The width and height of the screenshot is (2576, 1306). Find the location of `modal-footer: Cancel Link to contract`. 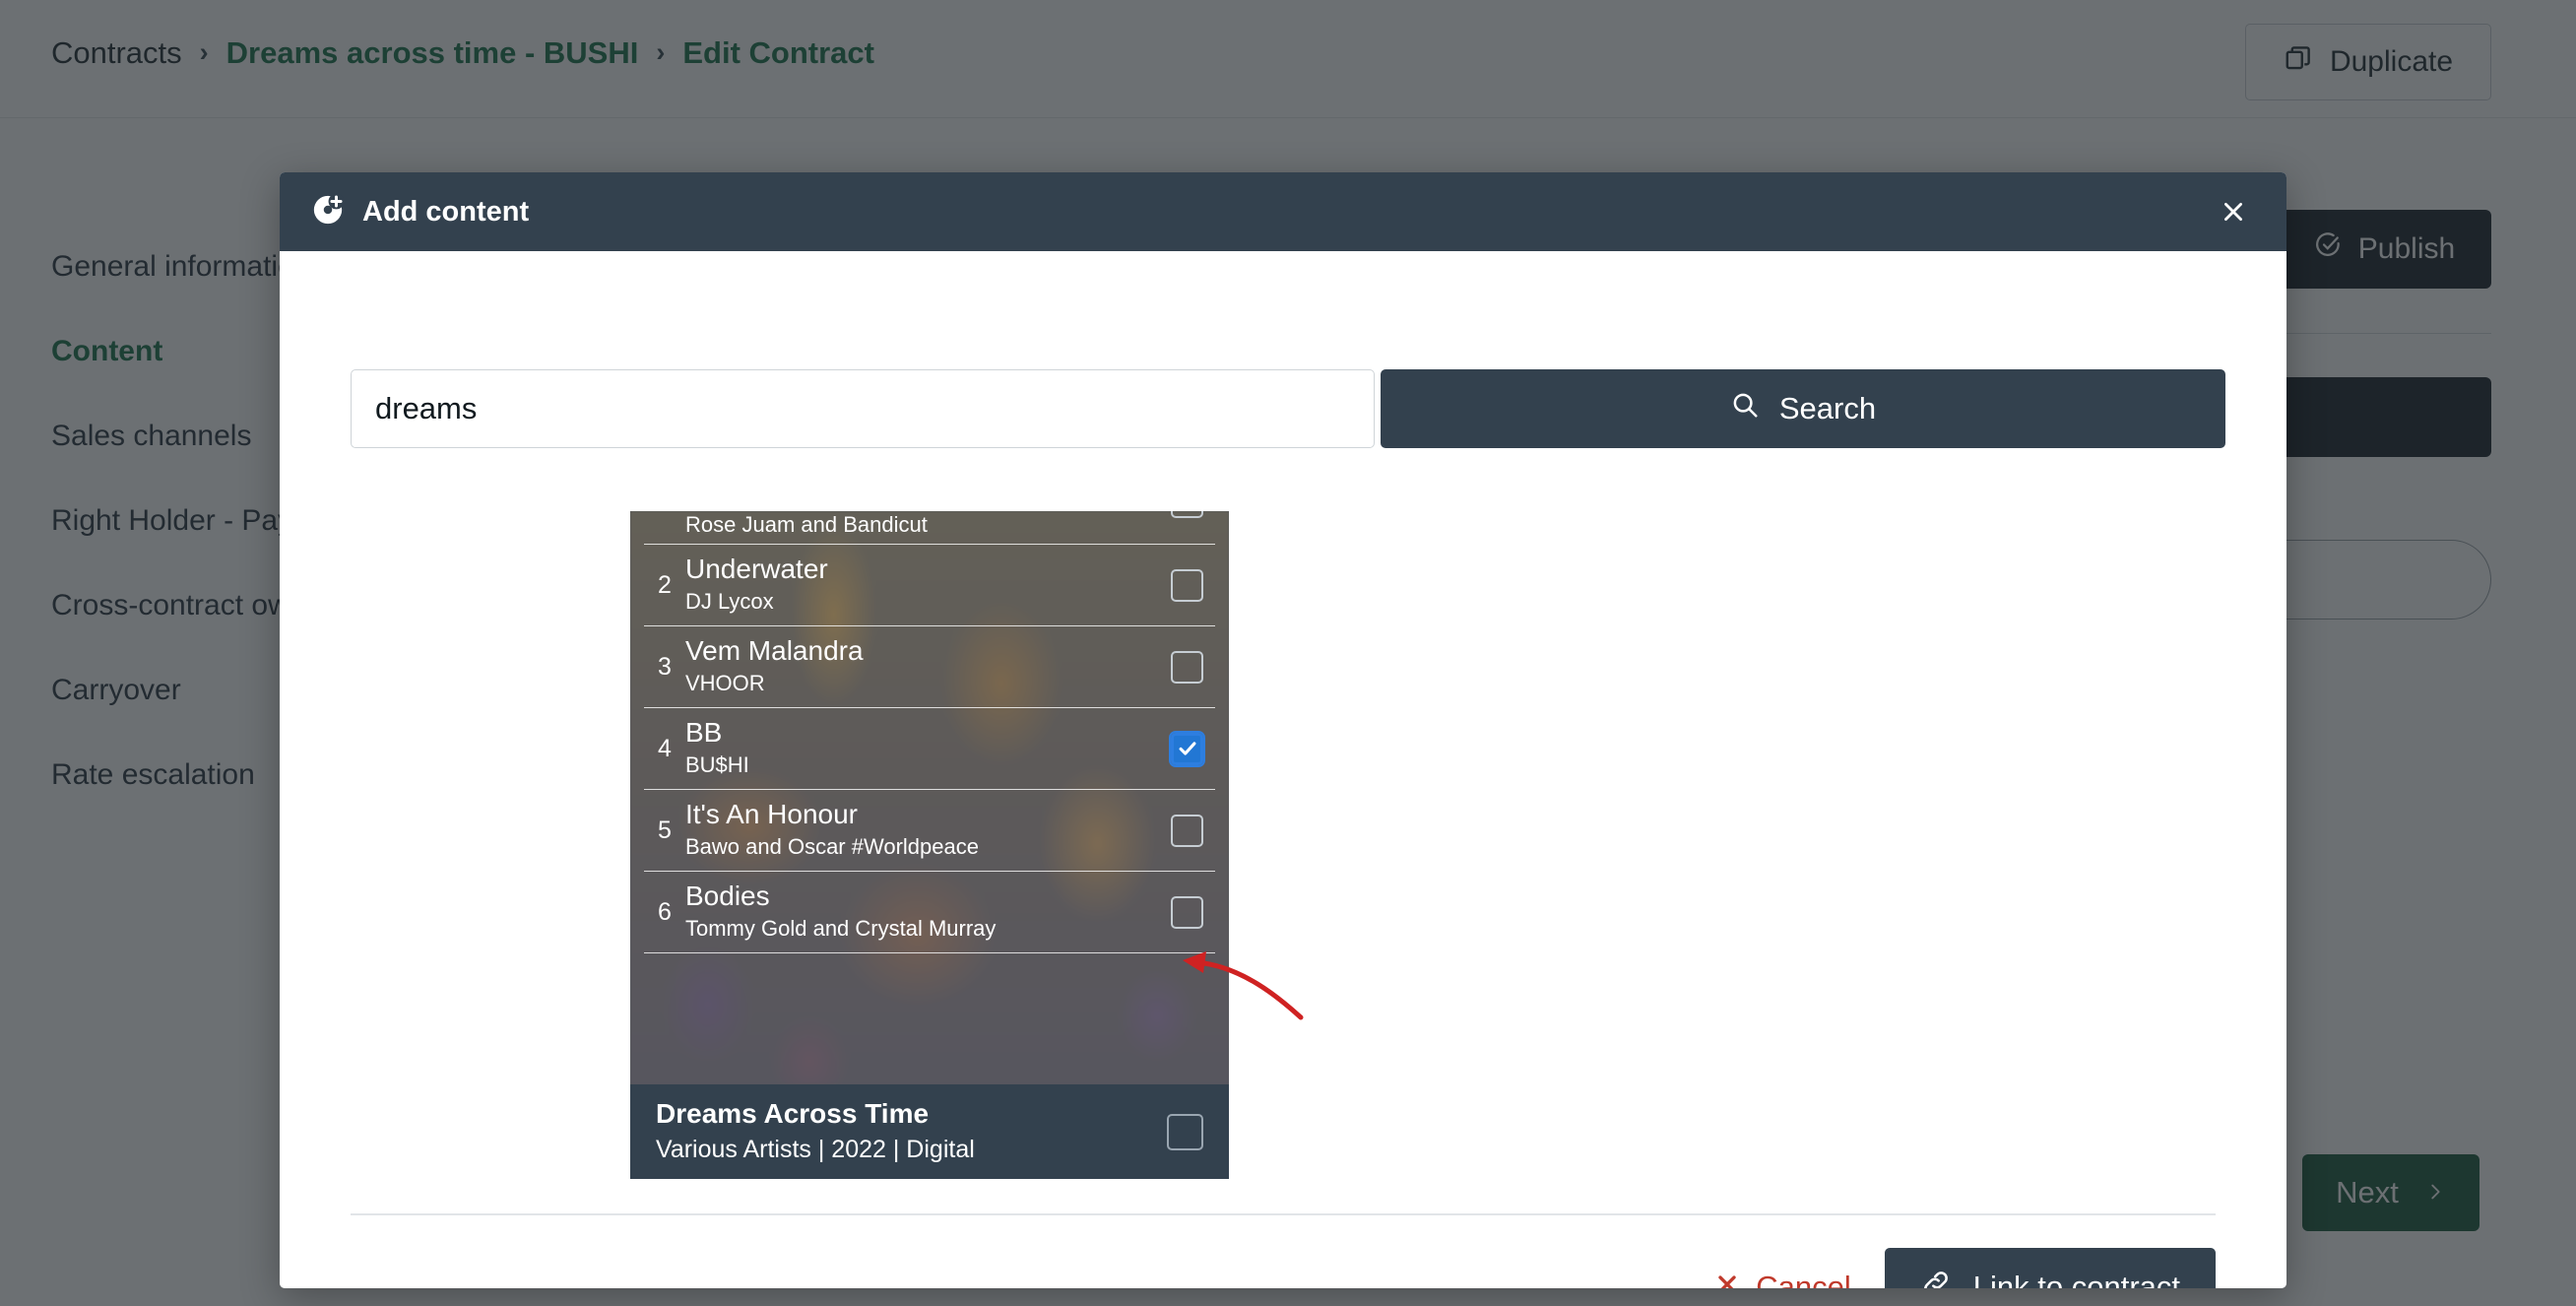

modal-footer: Cancel Link to contract is located at coordinates (1955, 1268).